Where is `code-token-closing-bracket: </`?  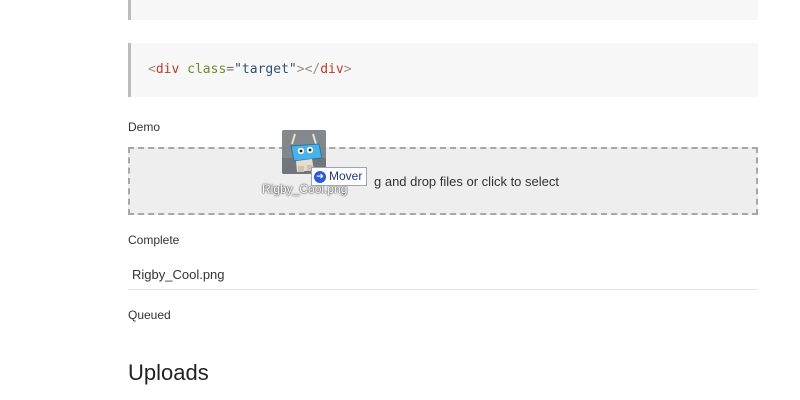 code-token-closing-bracket: </ is located at coordinates (312, 69).